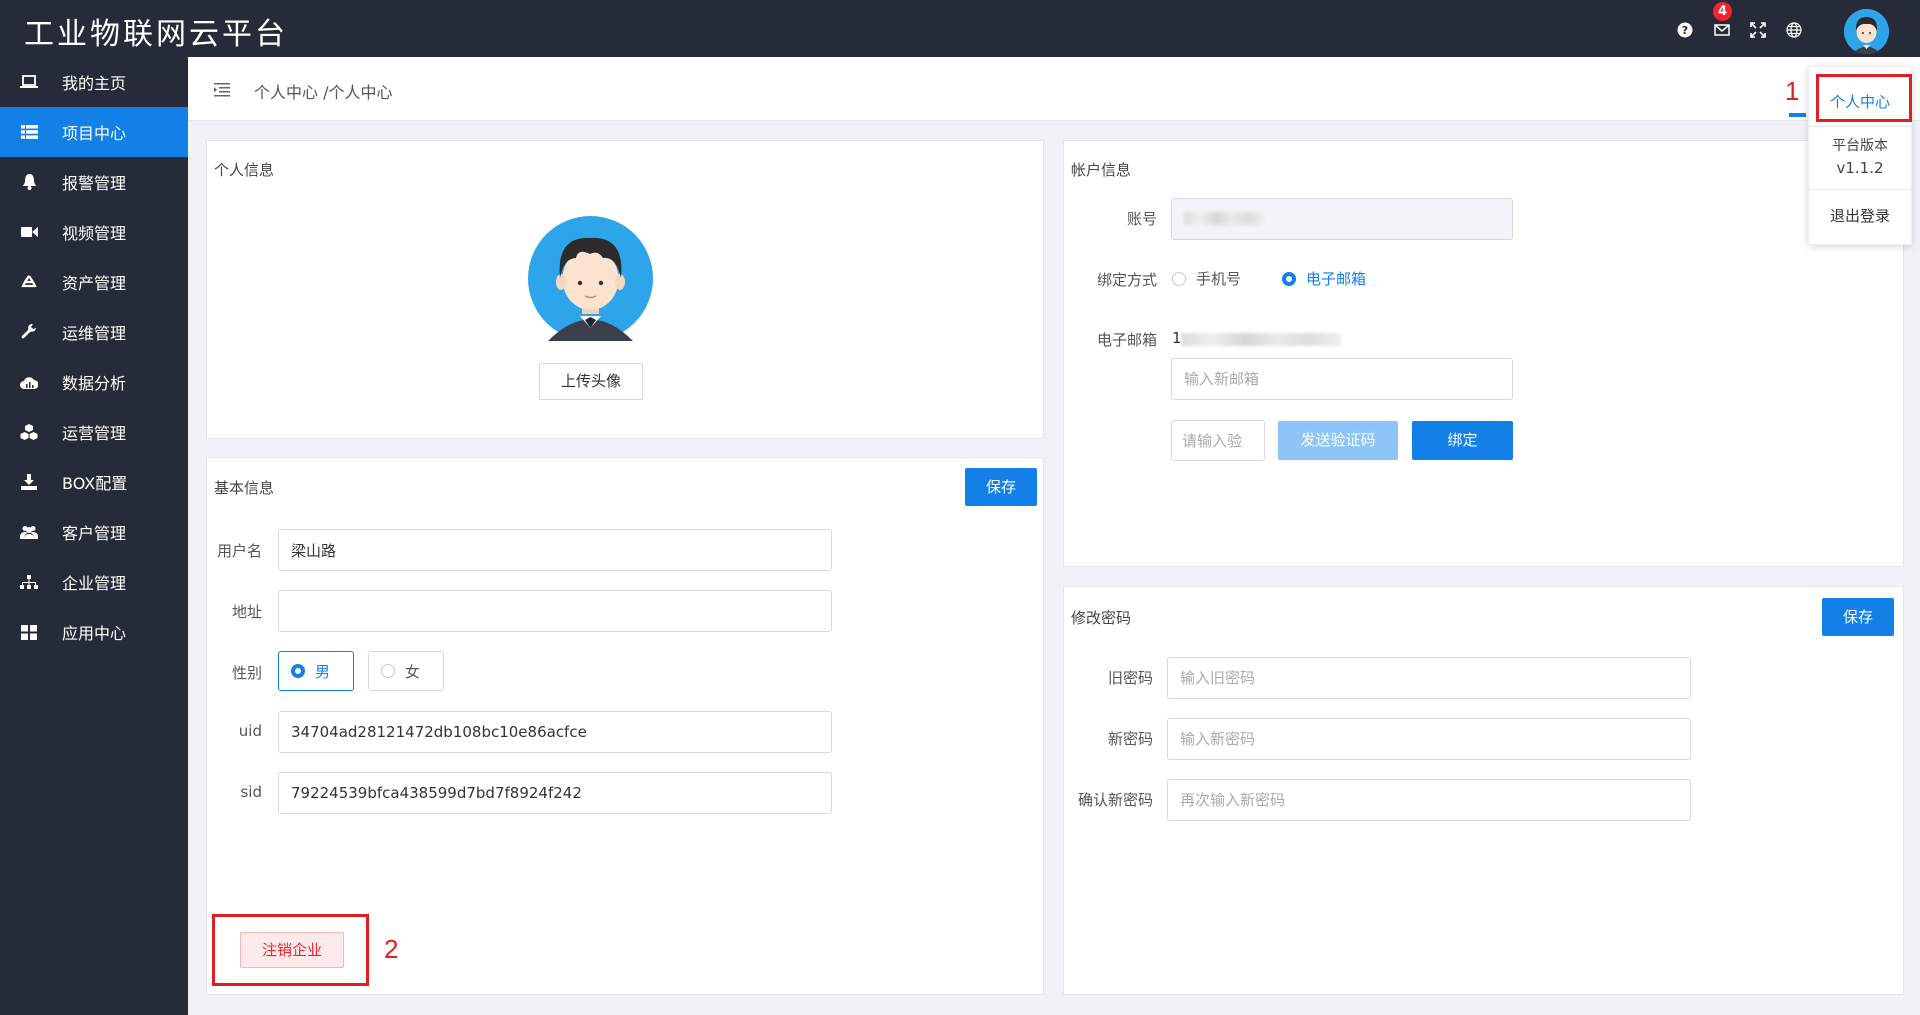  What do you see at coordinates (555, 732) in the screenshot?
I see `uid-input` at bounding box center [555, 732].